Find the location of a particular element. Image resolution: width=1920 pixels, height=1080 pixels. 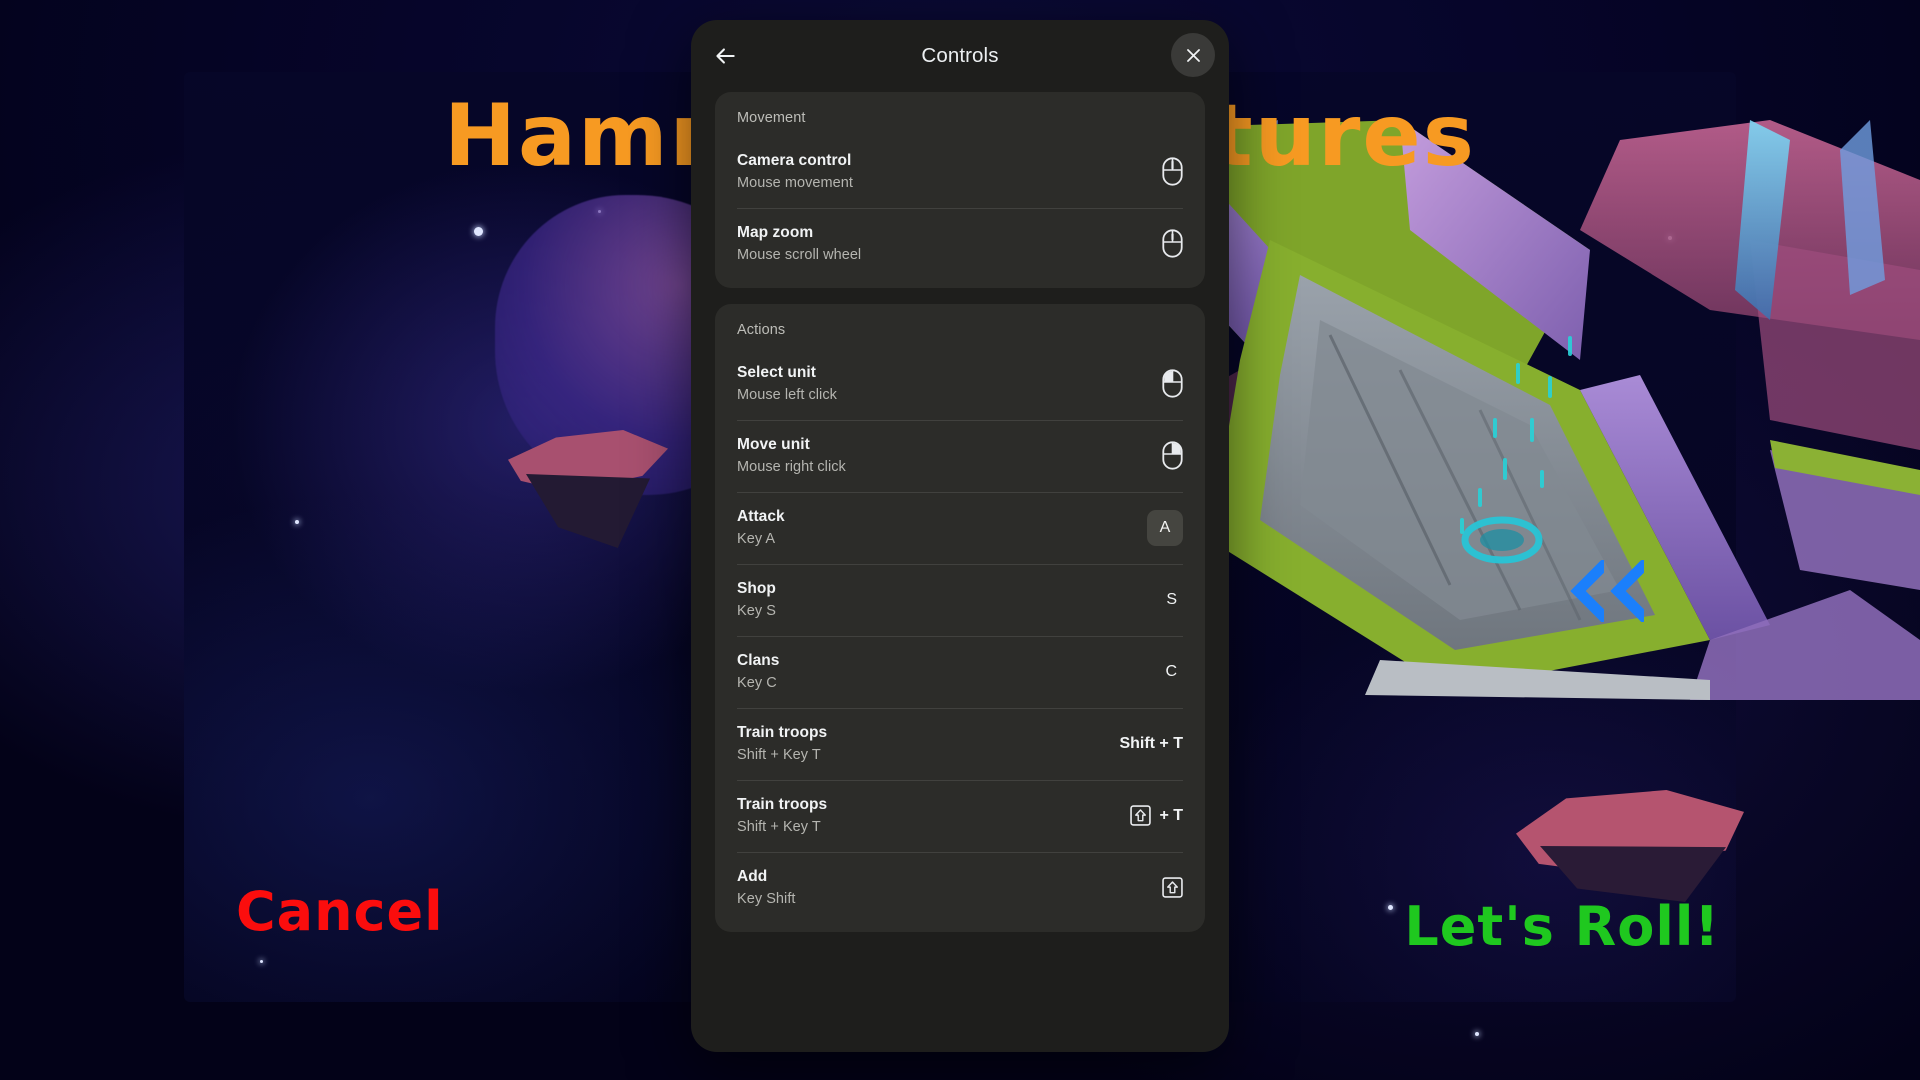

control-row-text: Camera control Mouse movement is located at coordinates (942, 172).